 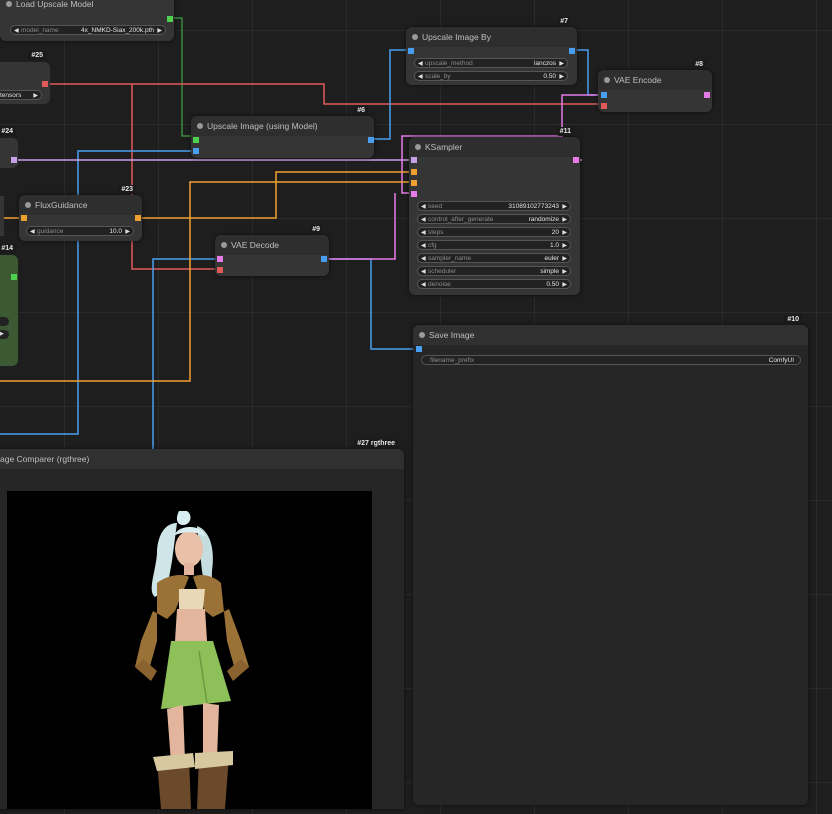 What do you see at coordinates (24, 218) in the screenshot?
I see `input-port-conditioning` at bounding box center [24, 218].